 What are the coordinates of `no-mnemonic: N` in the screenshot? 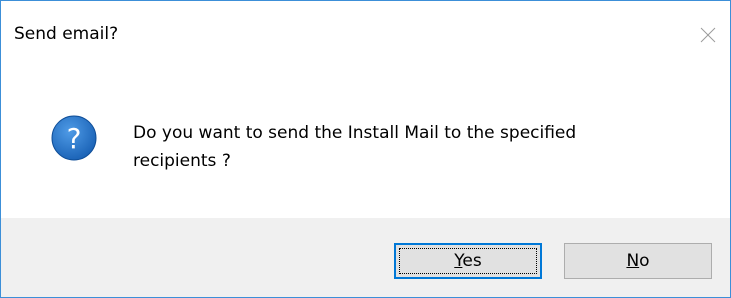 It's located at (633, 261).